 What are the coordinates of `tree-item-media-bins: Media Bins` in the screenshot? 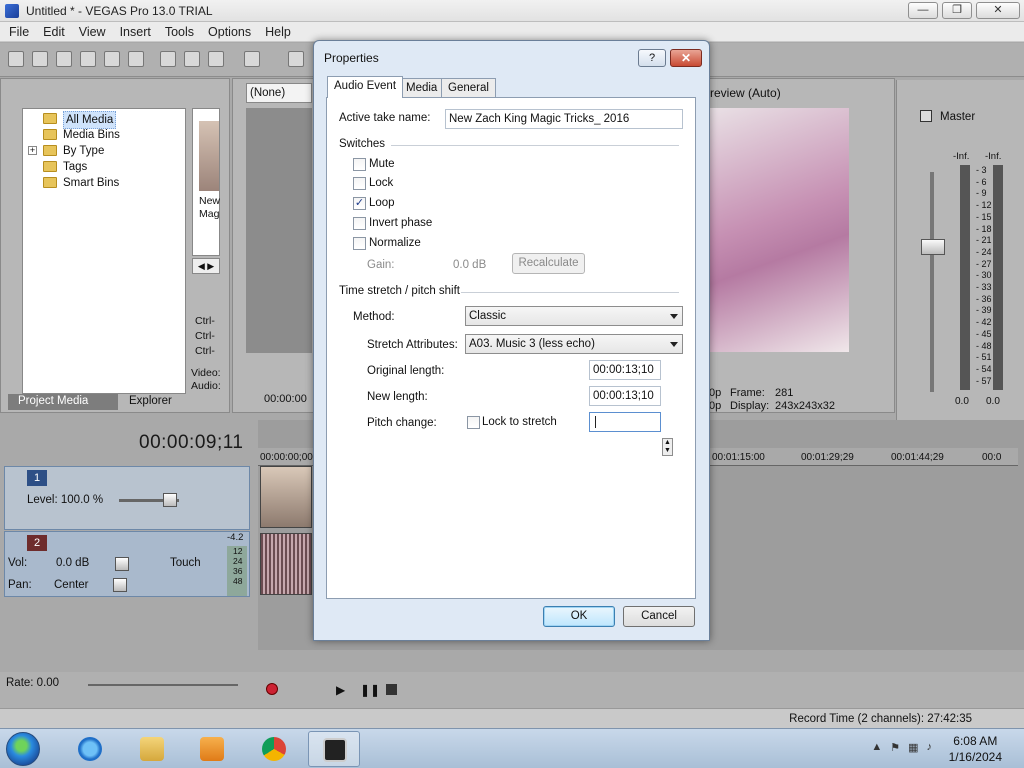 It's located at (81, 135).